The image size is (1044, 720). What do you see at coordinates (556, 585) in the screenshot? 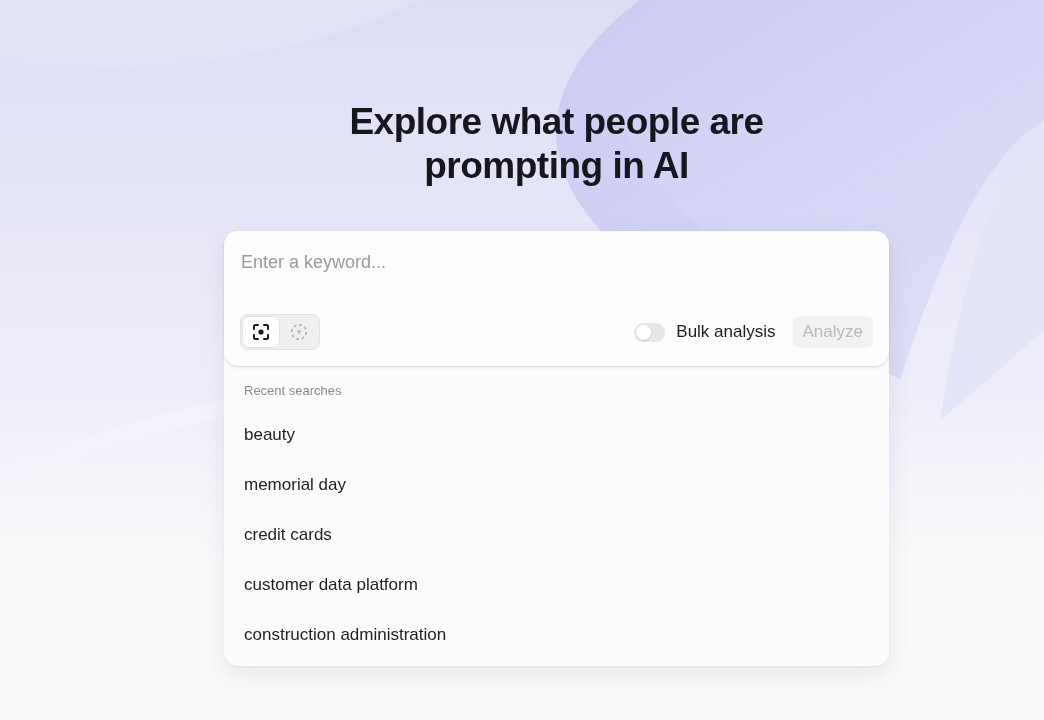
I see `recent-search-item: customer data platform` at bounding box center [556, 585].